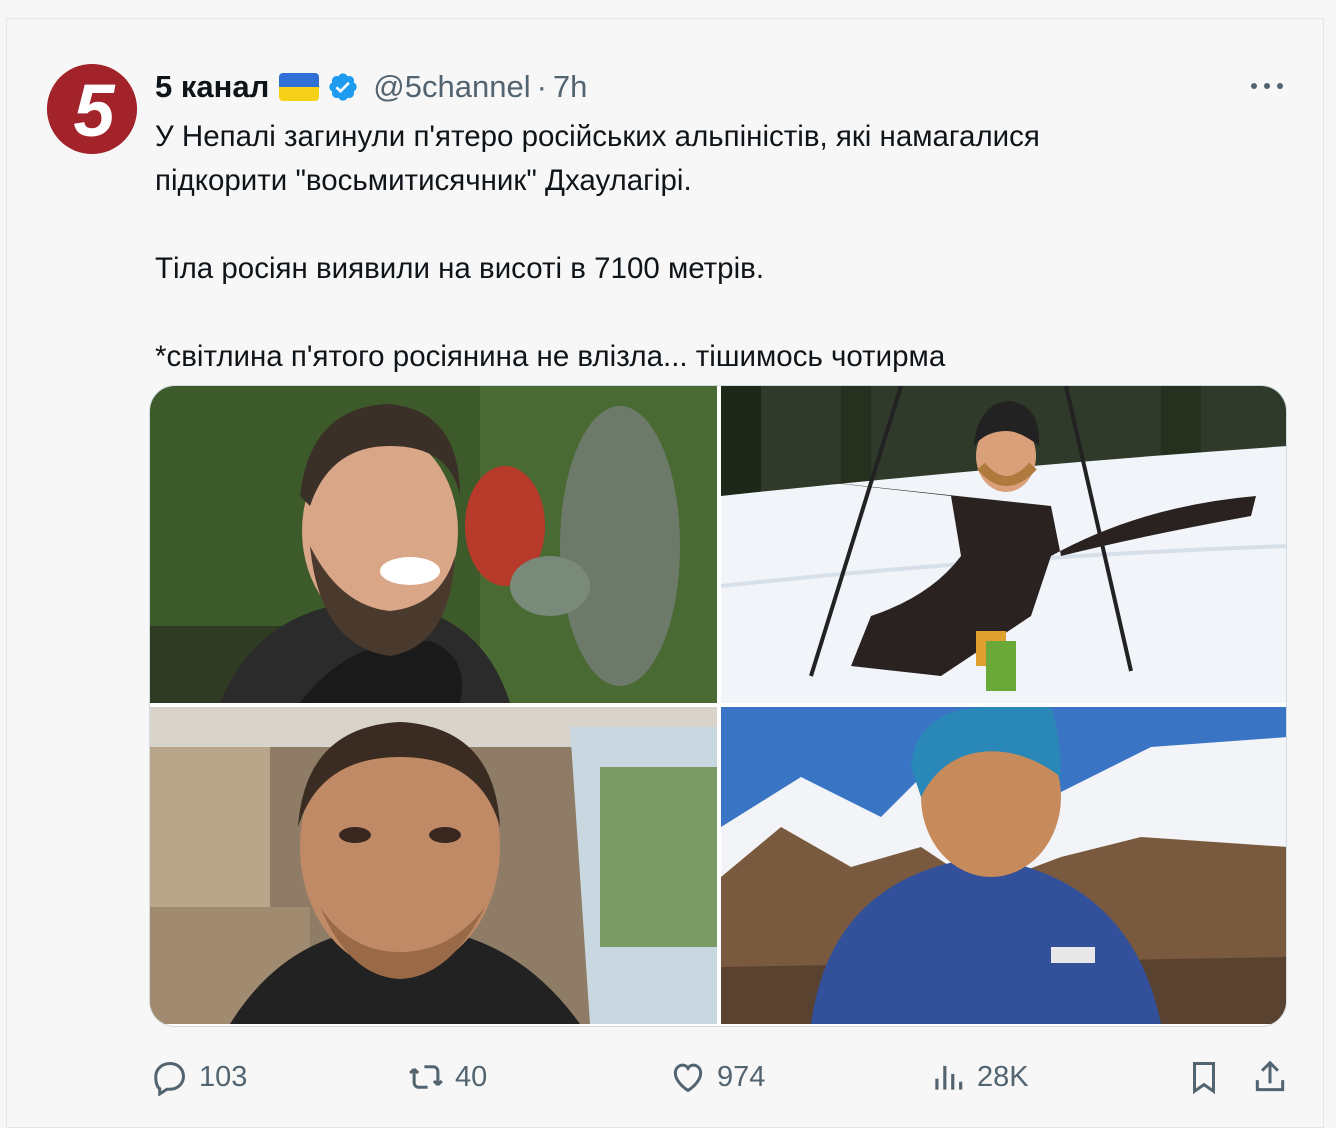  Describe the element at coordinates (1003, 544) in the screenshot. I see `photo-man-in-snow` at that location.